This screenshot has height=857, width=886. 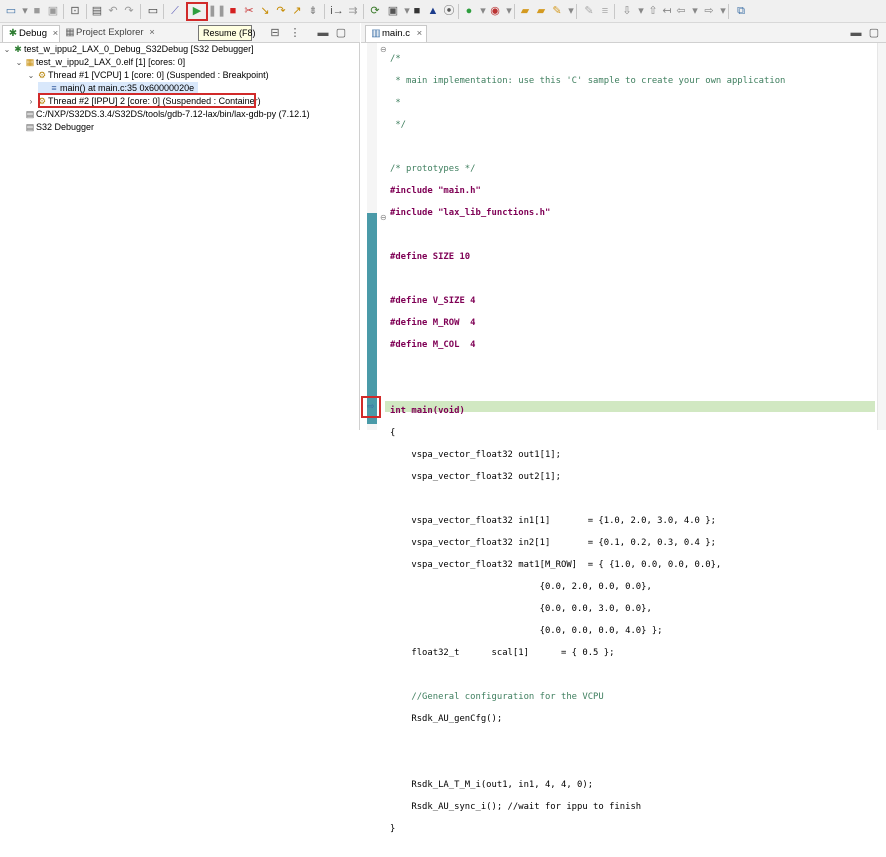 I want to click on debug-launch-icon: ✱, so click(x=18, y=49).